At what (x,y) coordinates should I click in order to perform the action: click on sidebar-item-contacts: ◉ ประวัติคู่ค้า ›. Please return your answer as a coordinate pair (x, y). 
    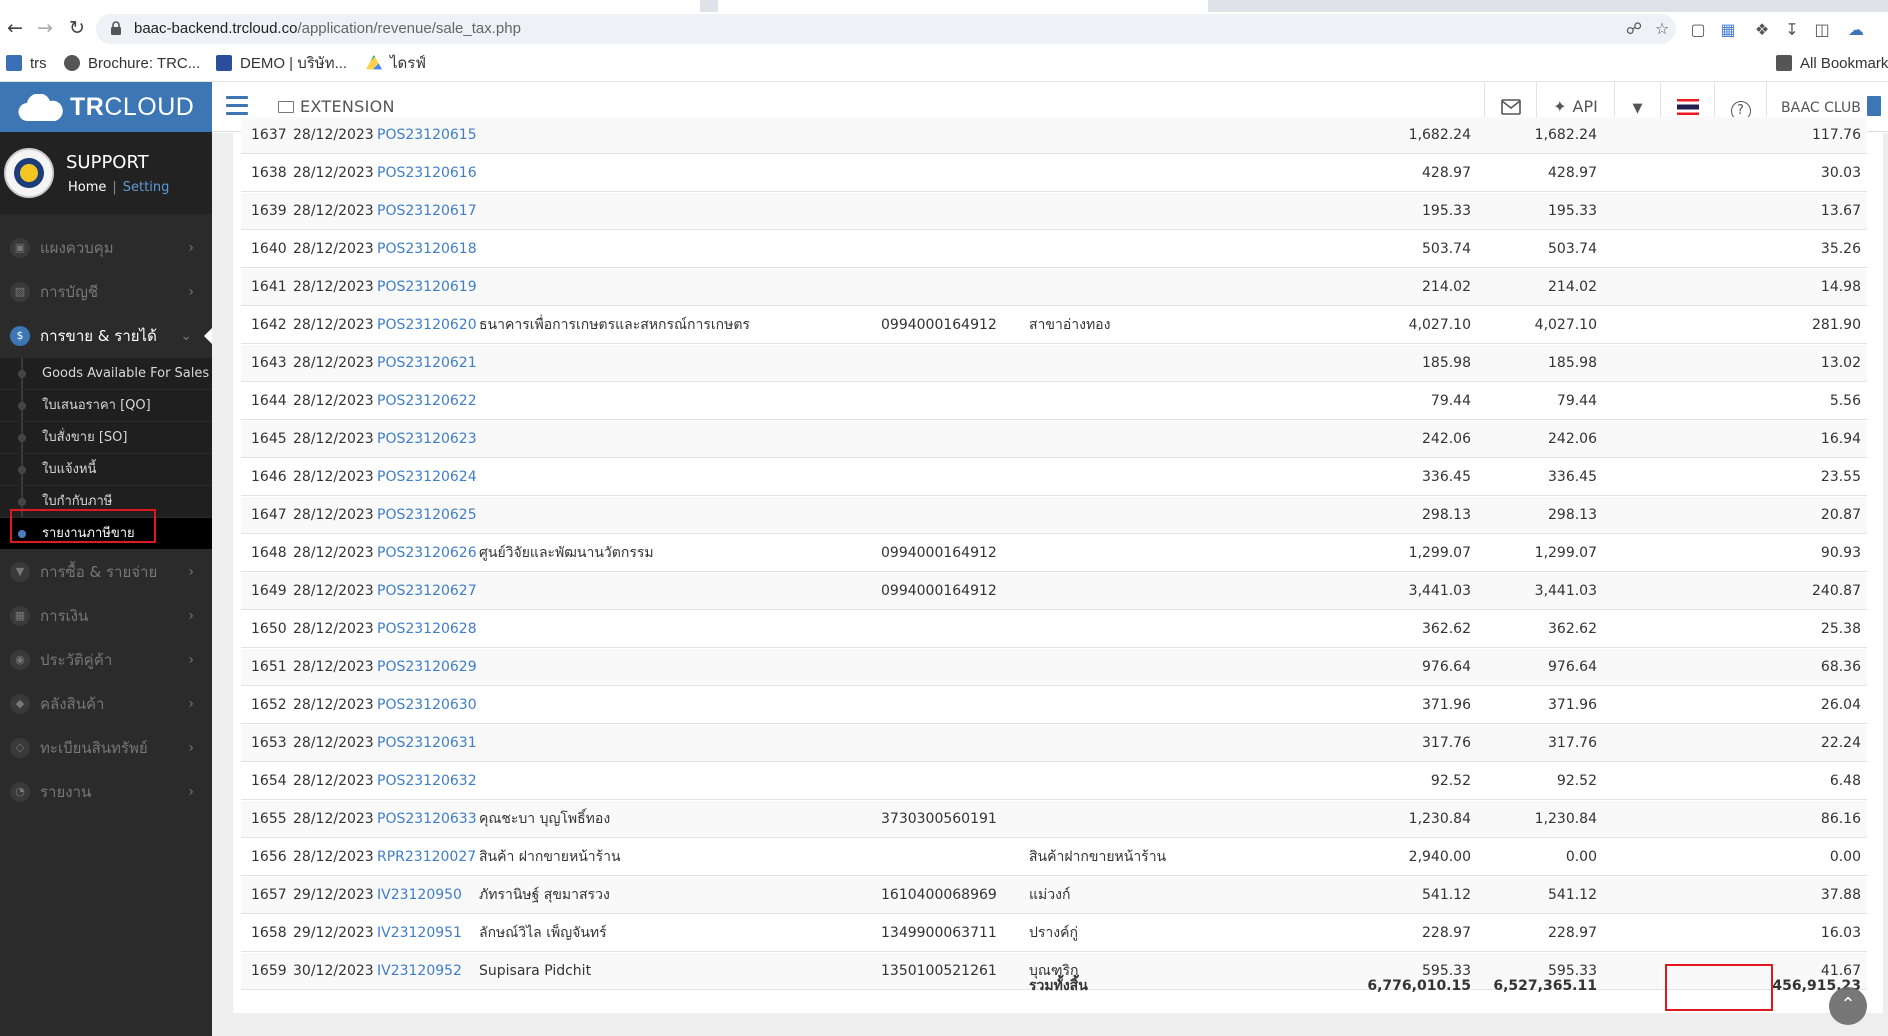
    Looking at the image, I should click on (106, 660).